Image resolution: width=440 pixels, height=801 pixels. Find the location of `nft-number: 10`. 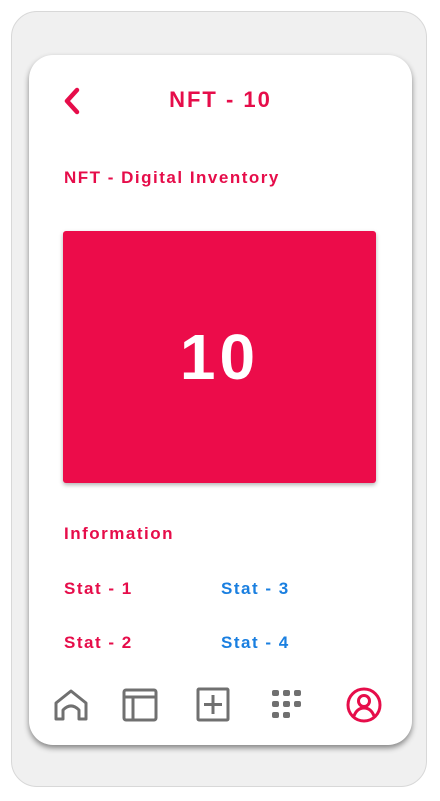

nft-number: 10 is located at coordinates (219, 357).